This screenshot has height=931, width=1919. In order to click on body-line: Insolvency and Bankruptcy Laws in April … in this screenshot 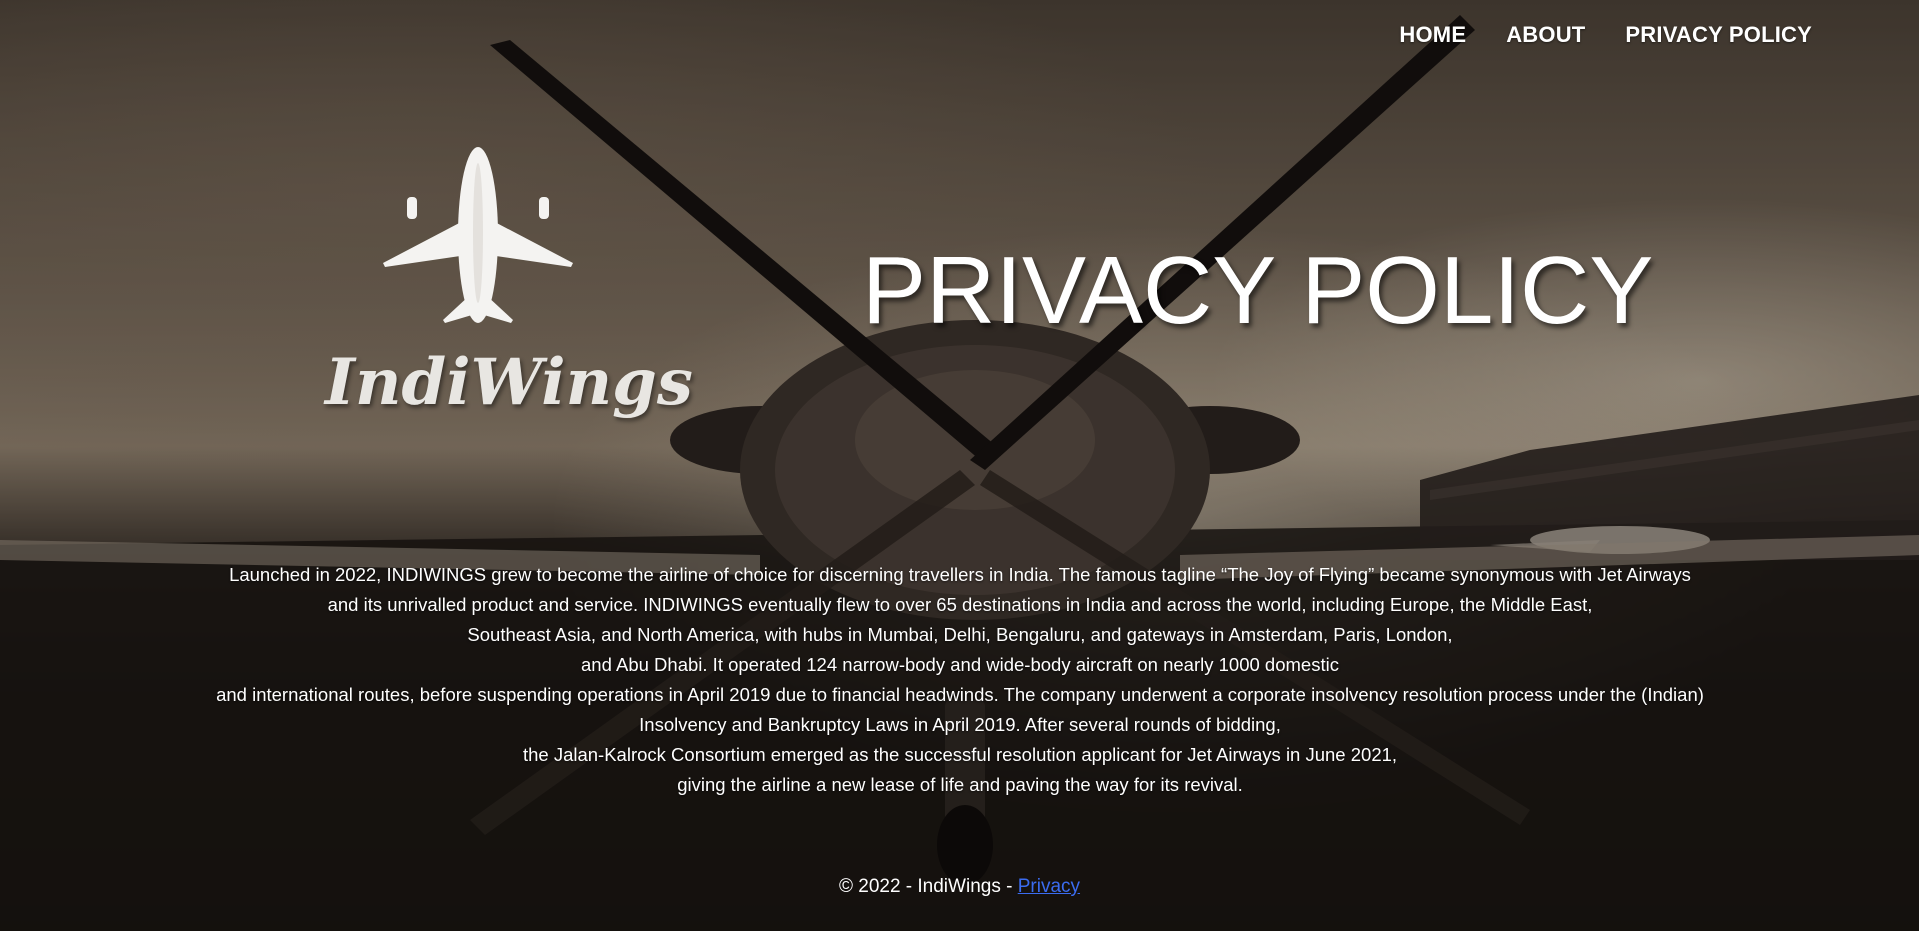, I will do `click(960, 724)`.